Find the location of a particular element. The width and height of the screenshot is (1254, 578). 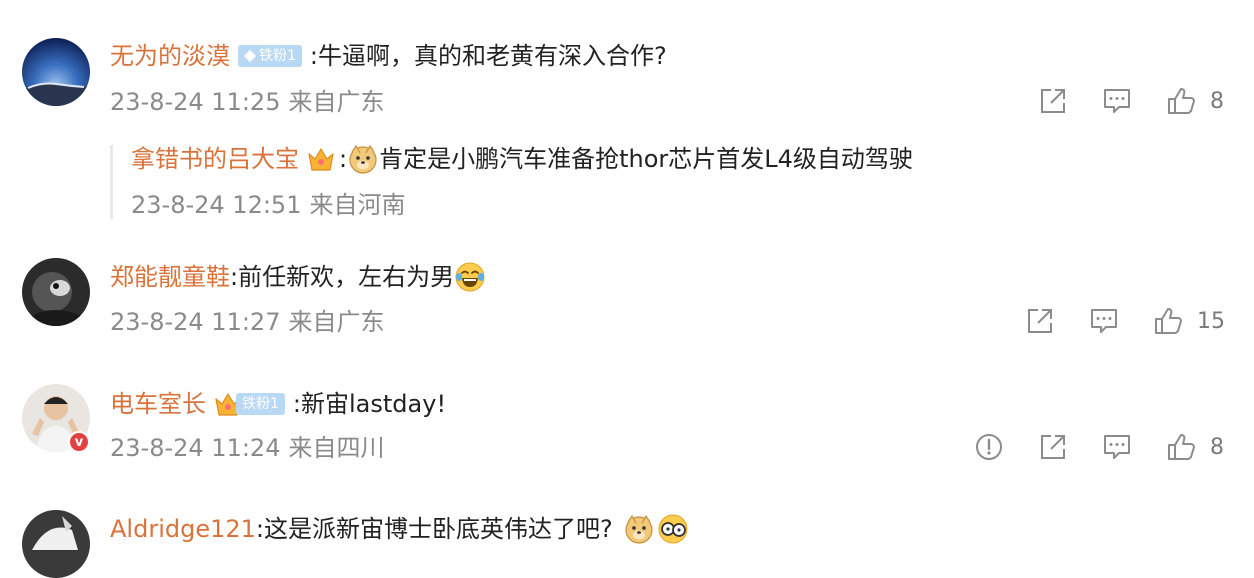

reply-colon: : is located at coordinates (343, 159).